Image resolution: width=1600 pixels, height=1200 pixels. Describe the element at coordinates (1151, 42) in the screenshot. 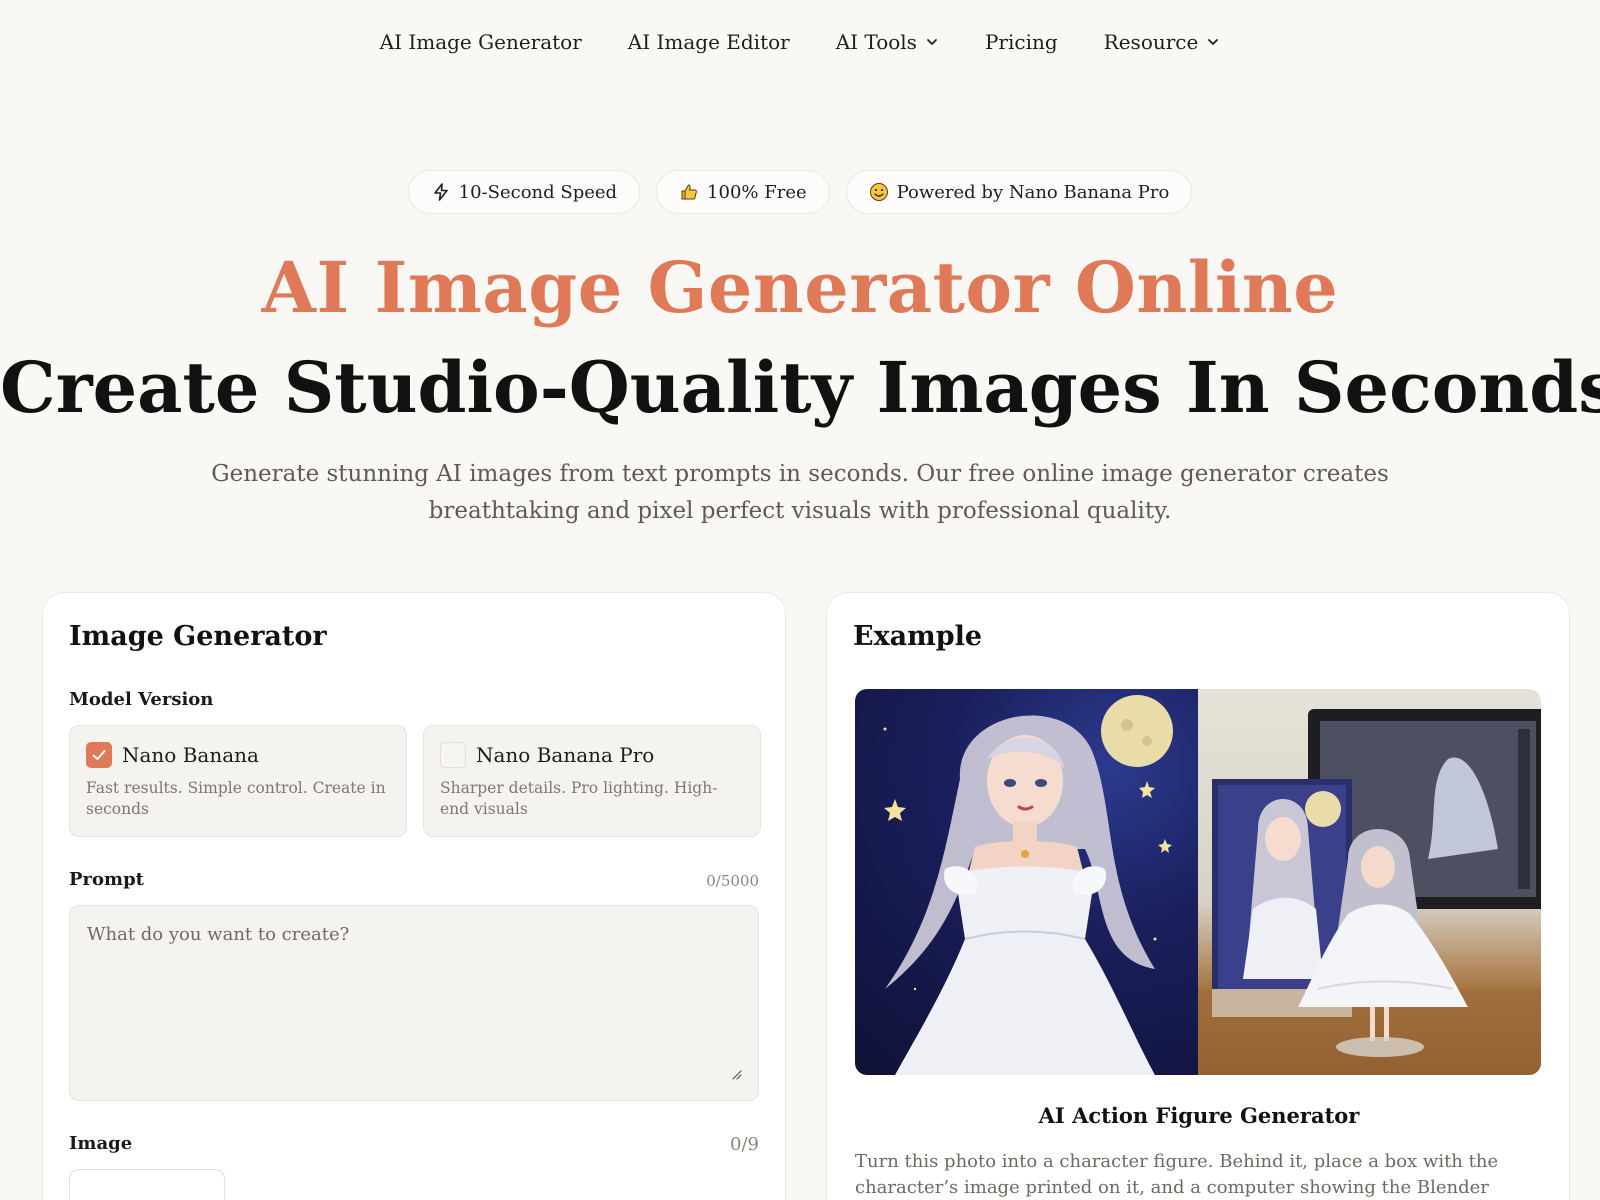

I see `nav-label: Resource` at that location.